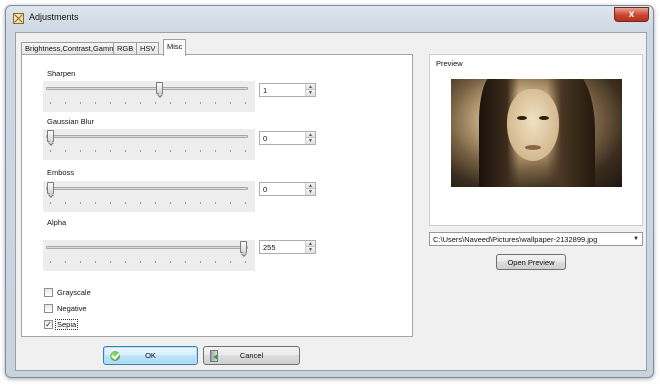 Image resolution: width=660 pixels, height=386 pixels. I want to click on gaussian-blur-slider-thumb, so click(50, 136).